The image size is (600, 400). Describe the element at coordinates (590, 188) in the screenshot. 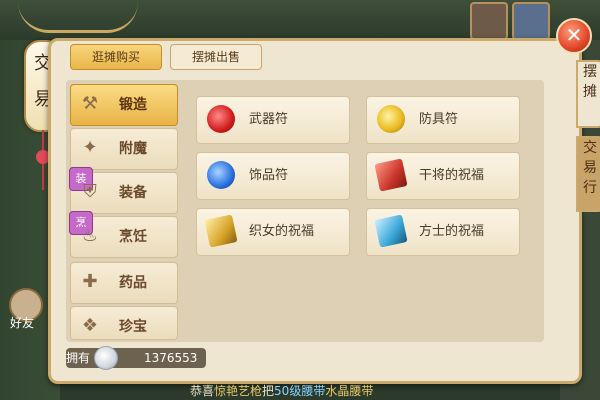

I see `side-tab-char: 行` at that location.